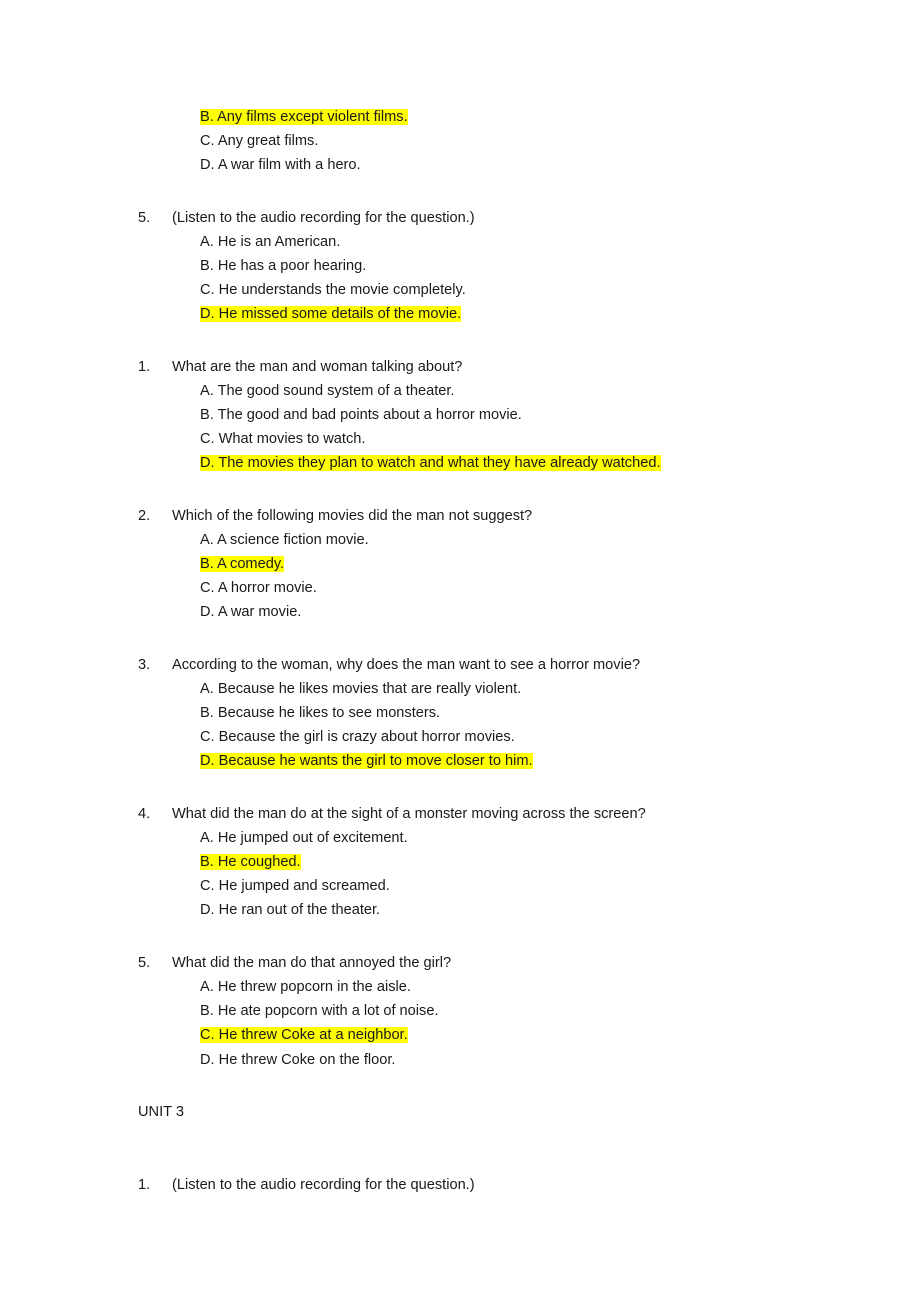  Describe the element at coordinates (283, 266) in the screenshot. I see `answer-option-label: B. He has a poor hearing.` at that location.